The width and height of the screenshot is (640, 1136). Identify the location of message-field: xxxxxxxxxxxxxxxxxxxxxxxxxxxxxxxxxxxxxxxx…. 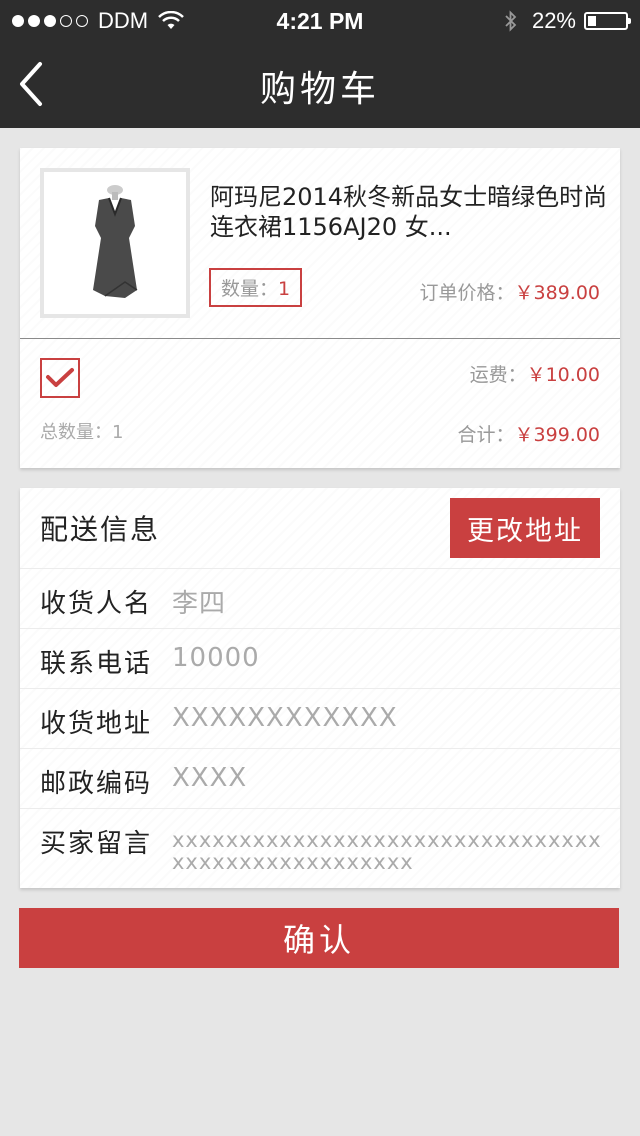
(392, 851).